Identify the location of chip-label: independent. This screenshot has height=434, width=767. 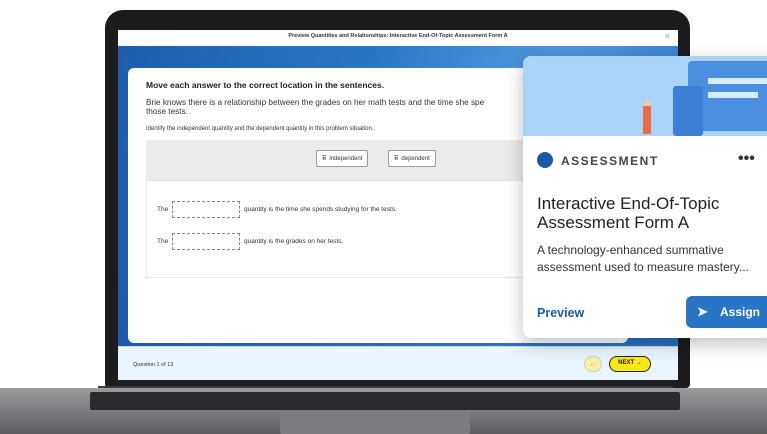
(346, 159).